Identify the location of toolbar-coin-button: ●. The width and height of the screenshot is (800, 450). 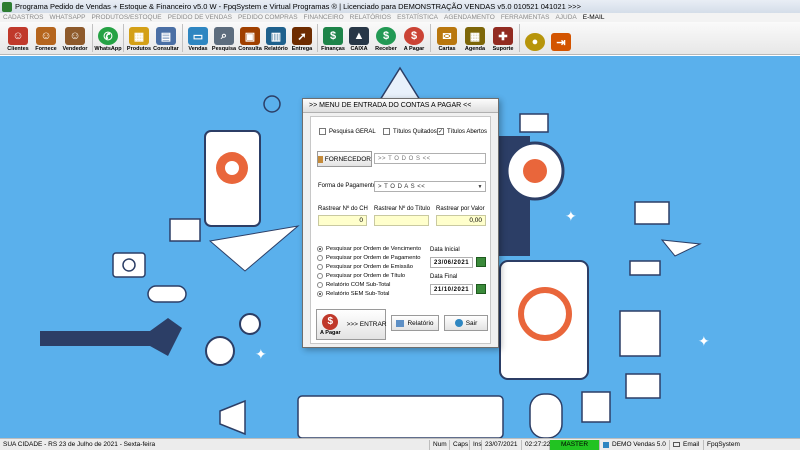
(535, 38).